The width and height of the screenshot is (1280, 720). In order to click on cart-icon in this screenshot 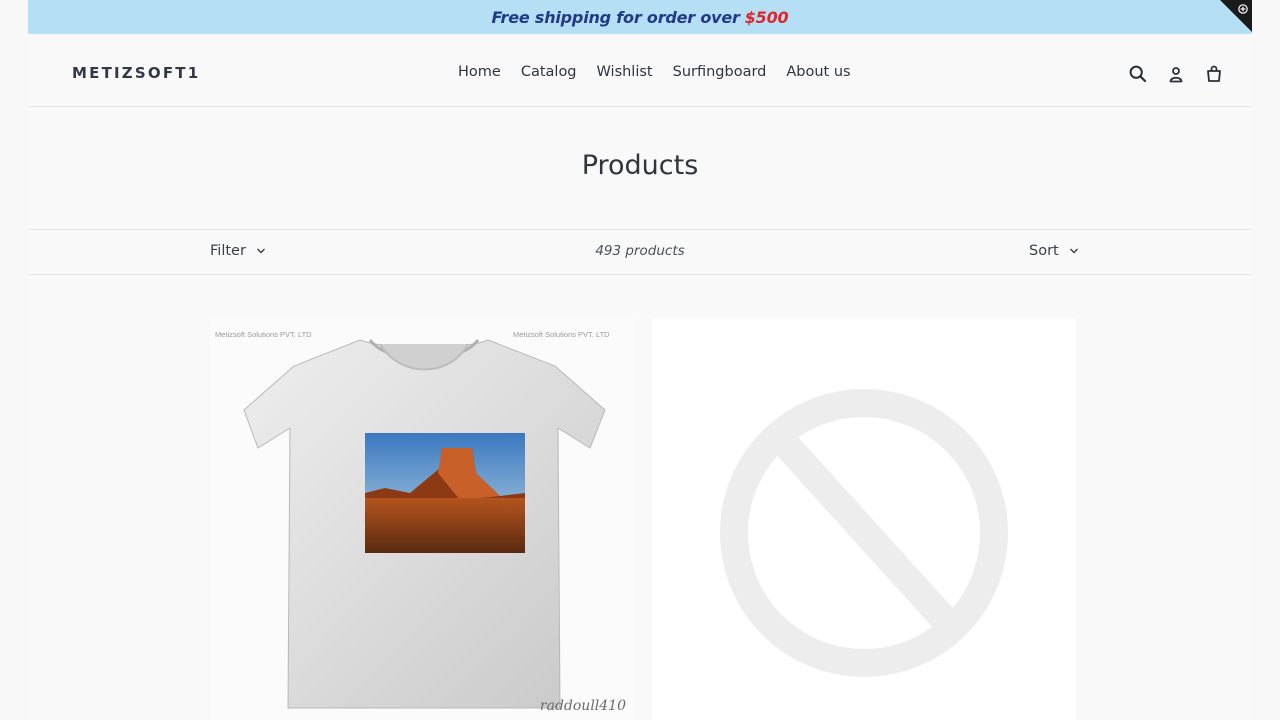, I will do `click(1214, 74)`.